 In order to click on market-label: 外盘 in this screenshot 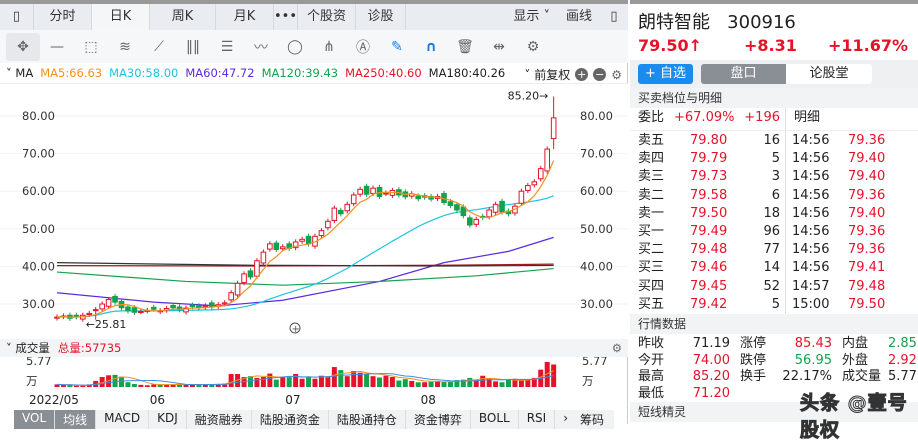, I will do `click(855, 360)`.